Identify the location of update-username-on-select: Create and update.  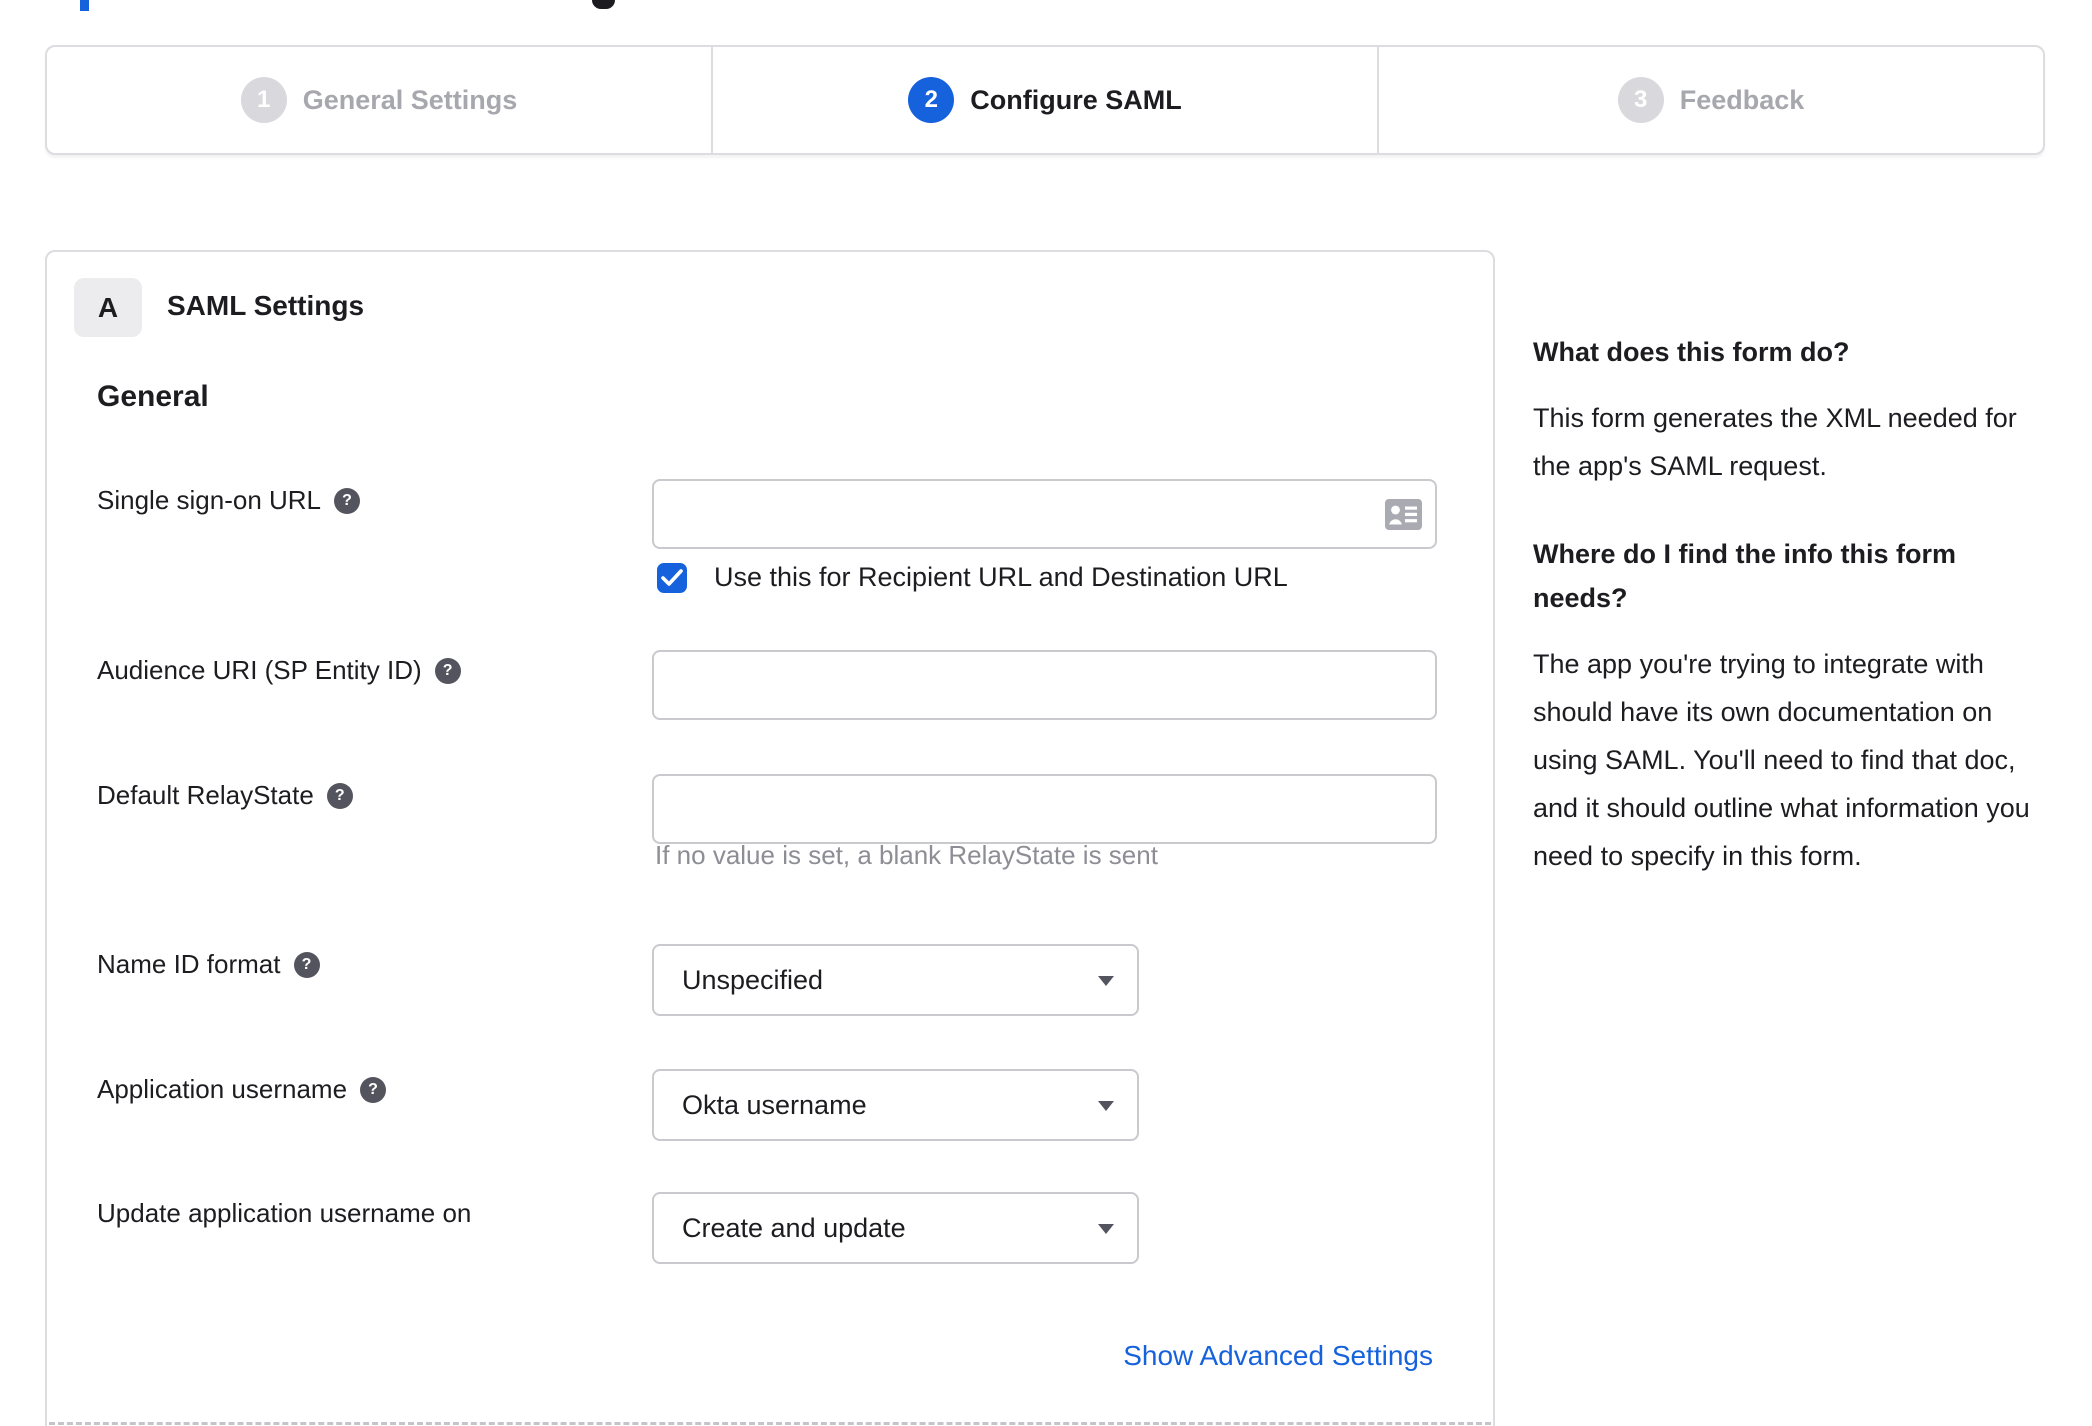
(895, 1228).